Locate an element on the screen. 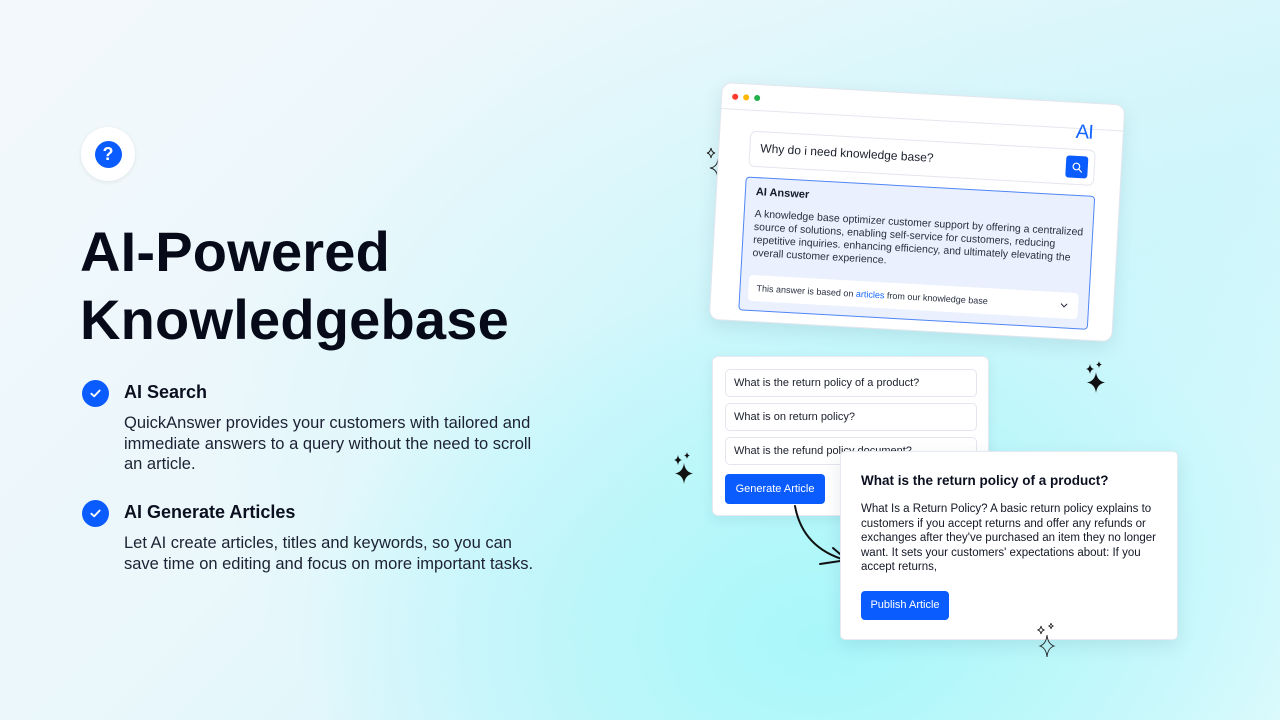  window-controls is located at coordinates (746, 97).